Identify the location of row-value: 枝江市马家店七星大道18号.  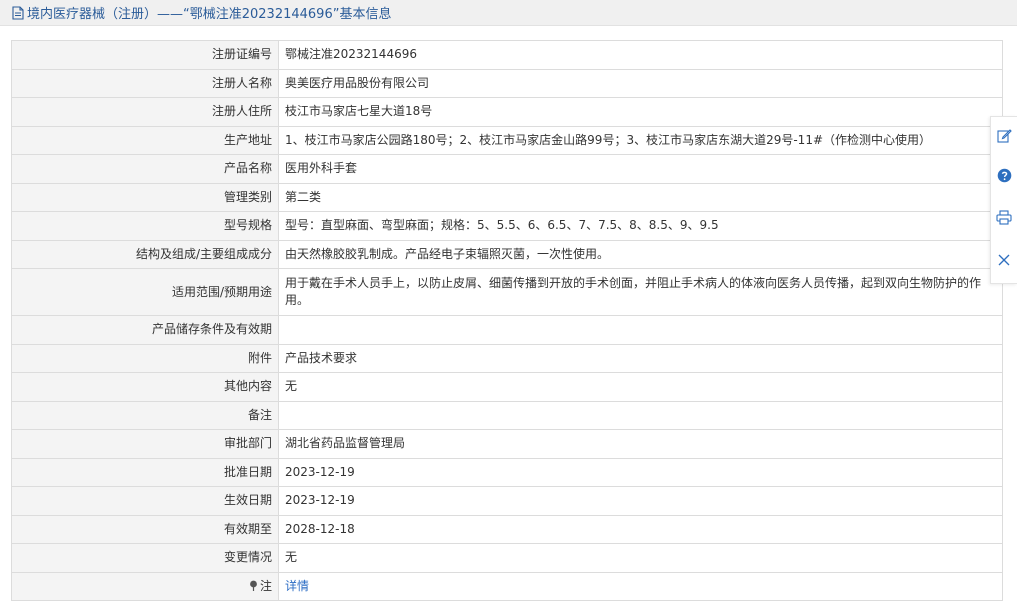
(640, 112).